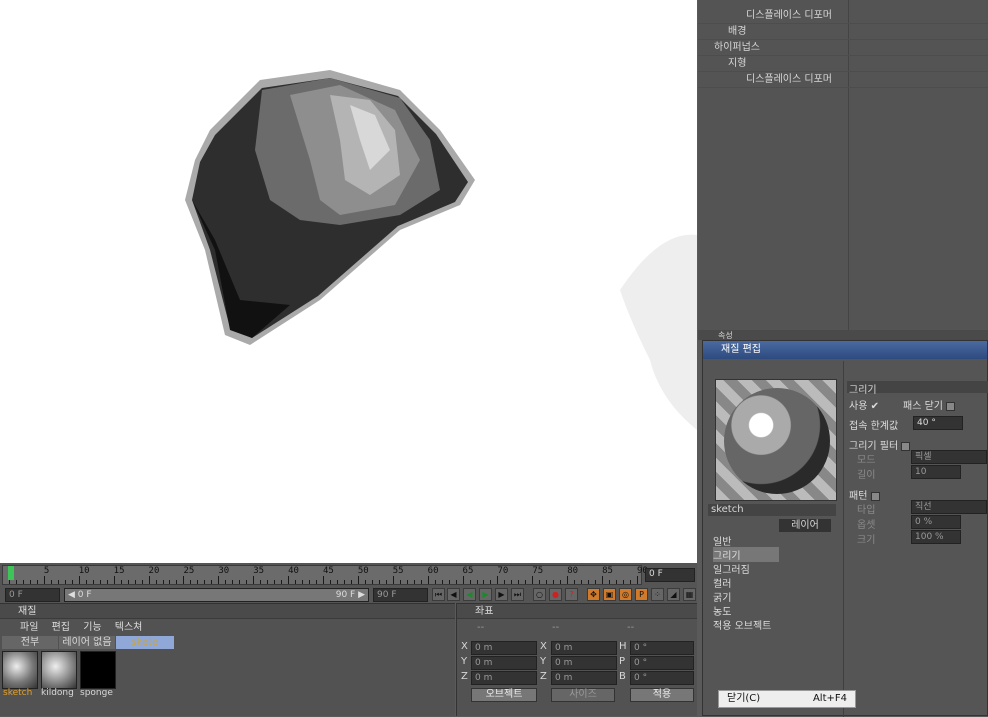  What do you see at coordinates (92, 627) in the screenshot?
I see `menu-function: 기능` at bounding box center [92, 627].